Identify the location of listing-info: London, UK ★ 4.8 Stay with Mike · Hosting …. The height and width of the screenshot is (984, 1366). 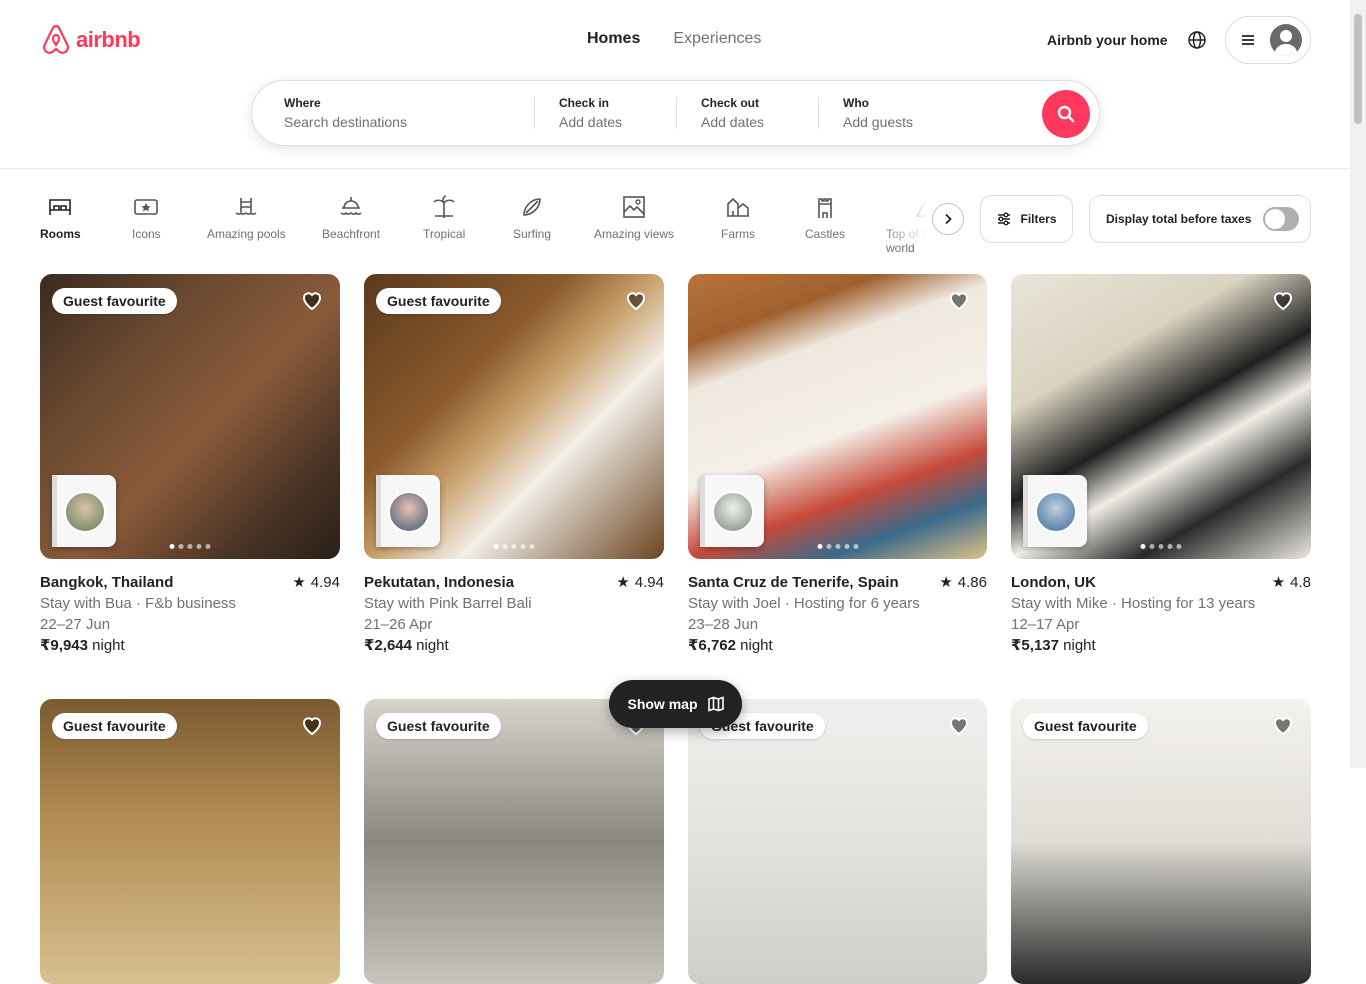
(1161, 614).